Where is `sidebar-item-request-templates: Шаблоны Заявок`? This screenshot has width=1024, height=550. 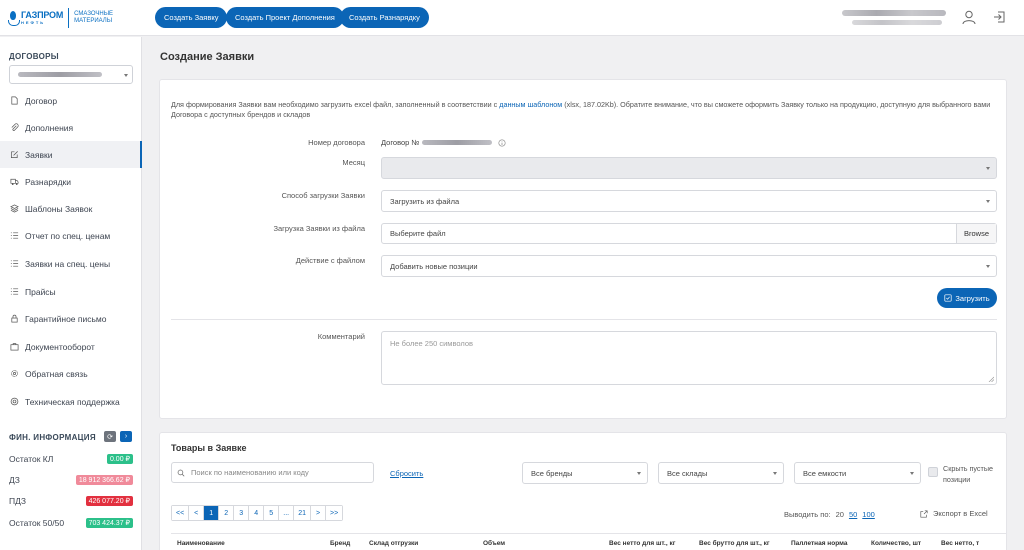 sidebar-item-request-templates: Шаблоны Заявок is located at coordinates (71, 208).